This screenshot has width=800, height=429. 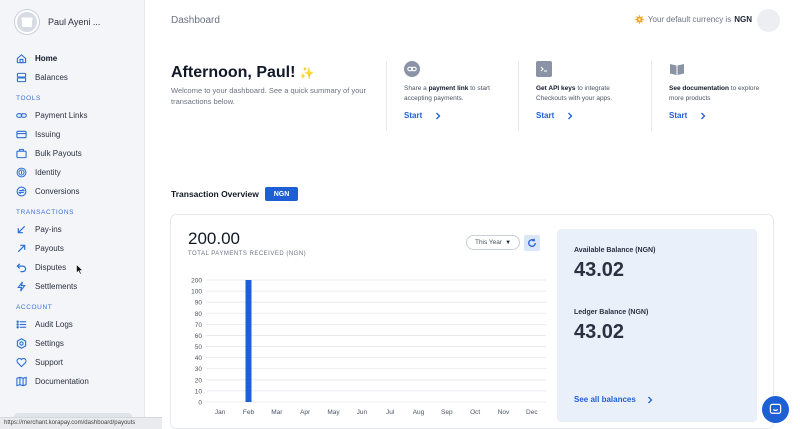 What do you see at coordinates (72, 77) in the screenshot?
I see `sidebar-item-balances: Balances` at bounding box center [72, 77].